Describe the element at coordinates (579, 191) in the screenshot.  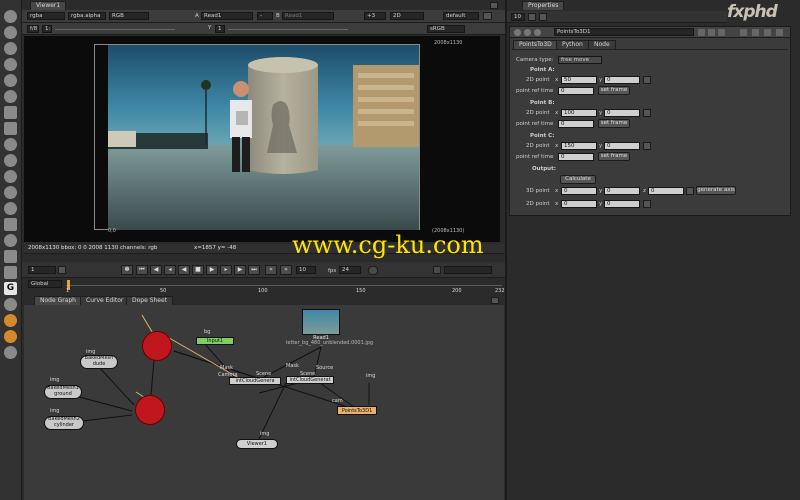
I see `output-3d-x-field: 0` at that location.